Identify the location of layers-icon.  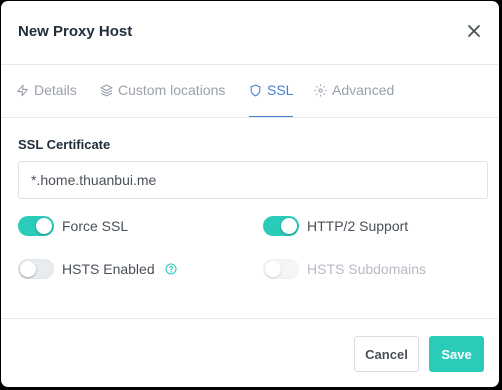
(106, 90).